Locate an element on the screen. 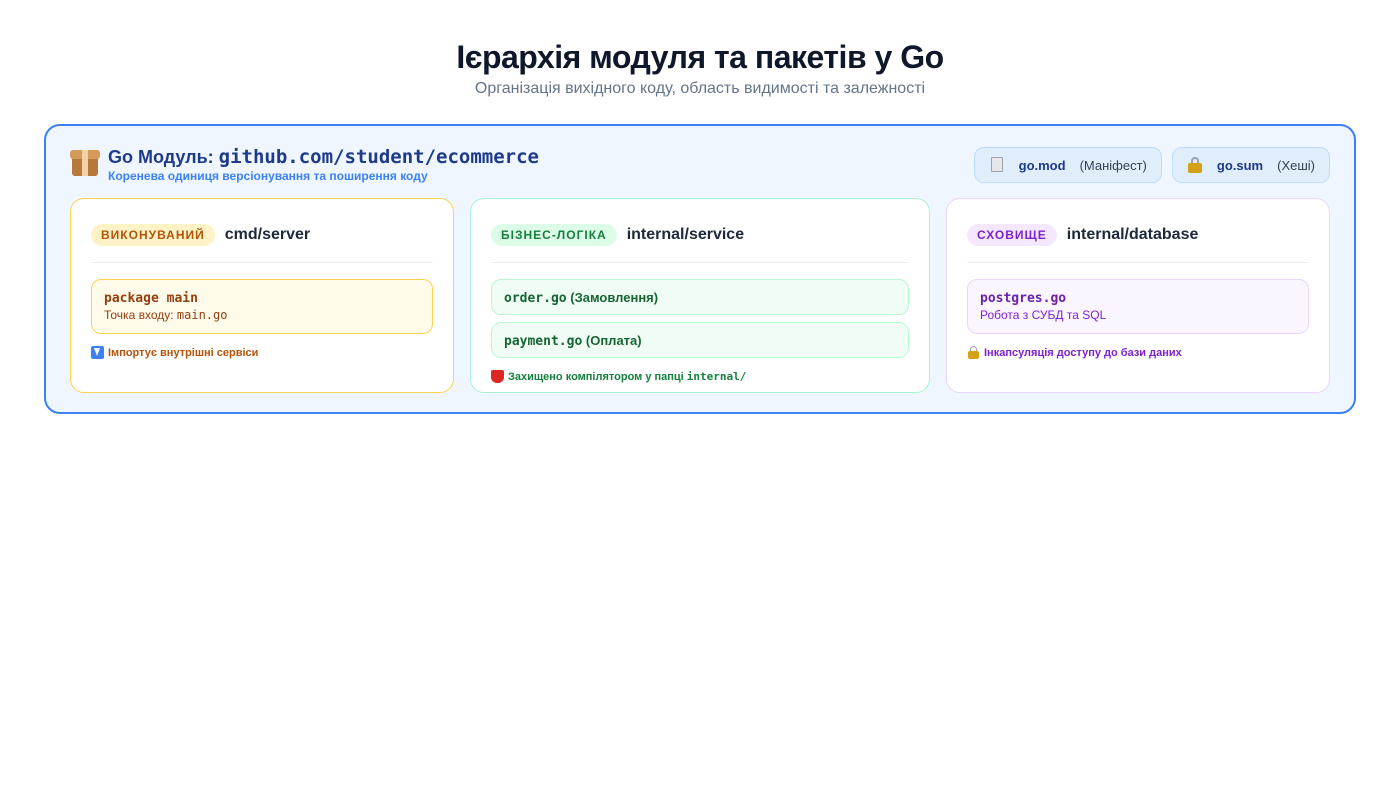  package-box-icon is located at coordinates (85, 163).